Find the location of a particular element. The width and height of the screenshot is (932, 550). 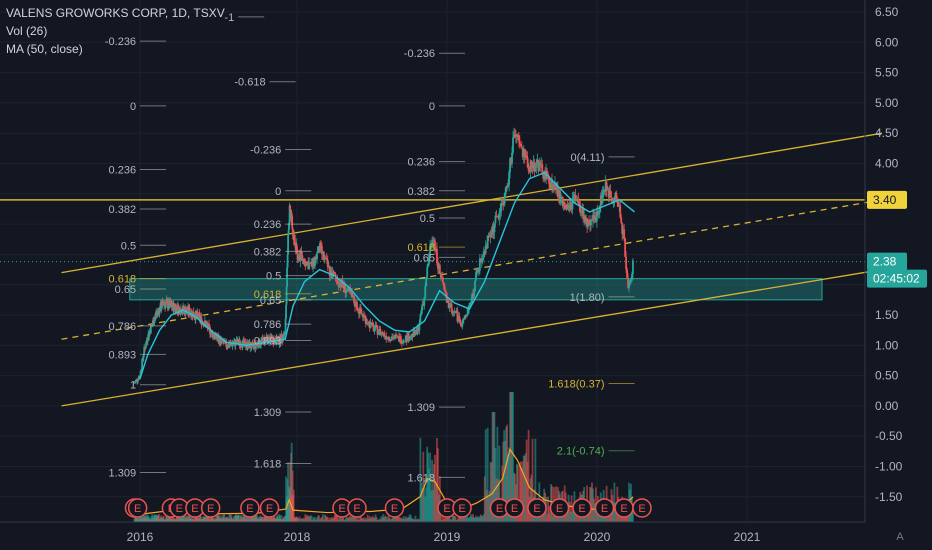

price-marker-label: 2.38 is located at coordinates (885, 262).